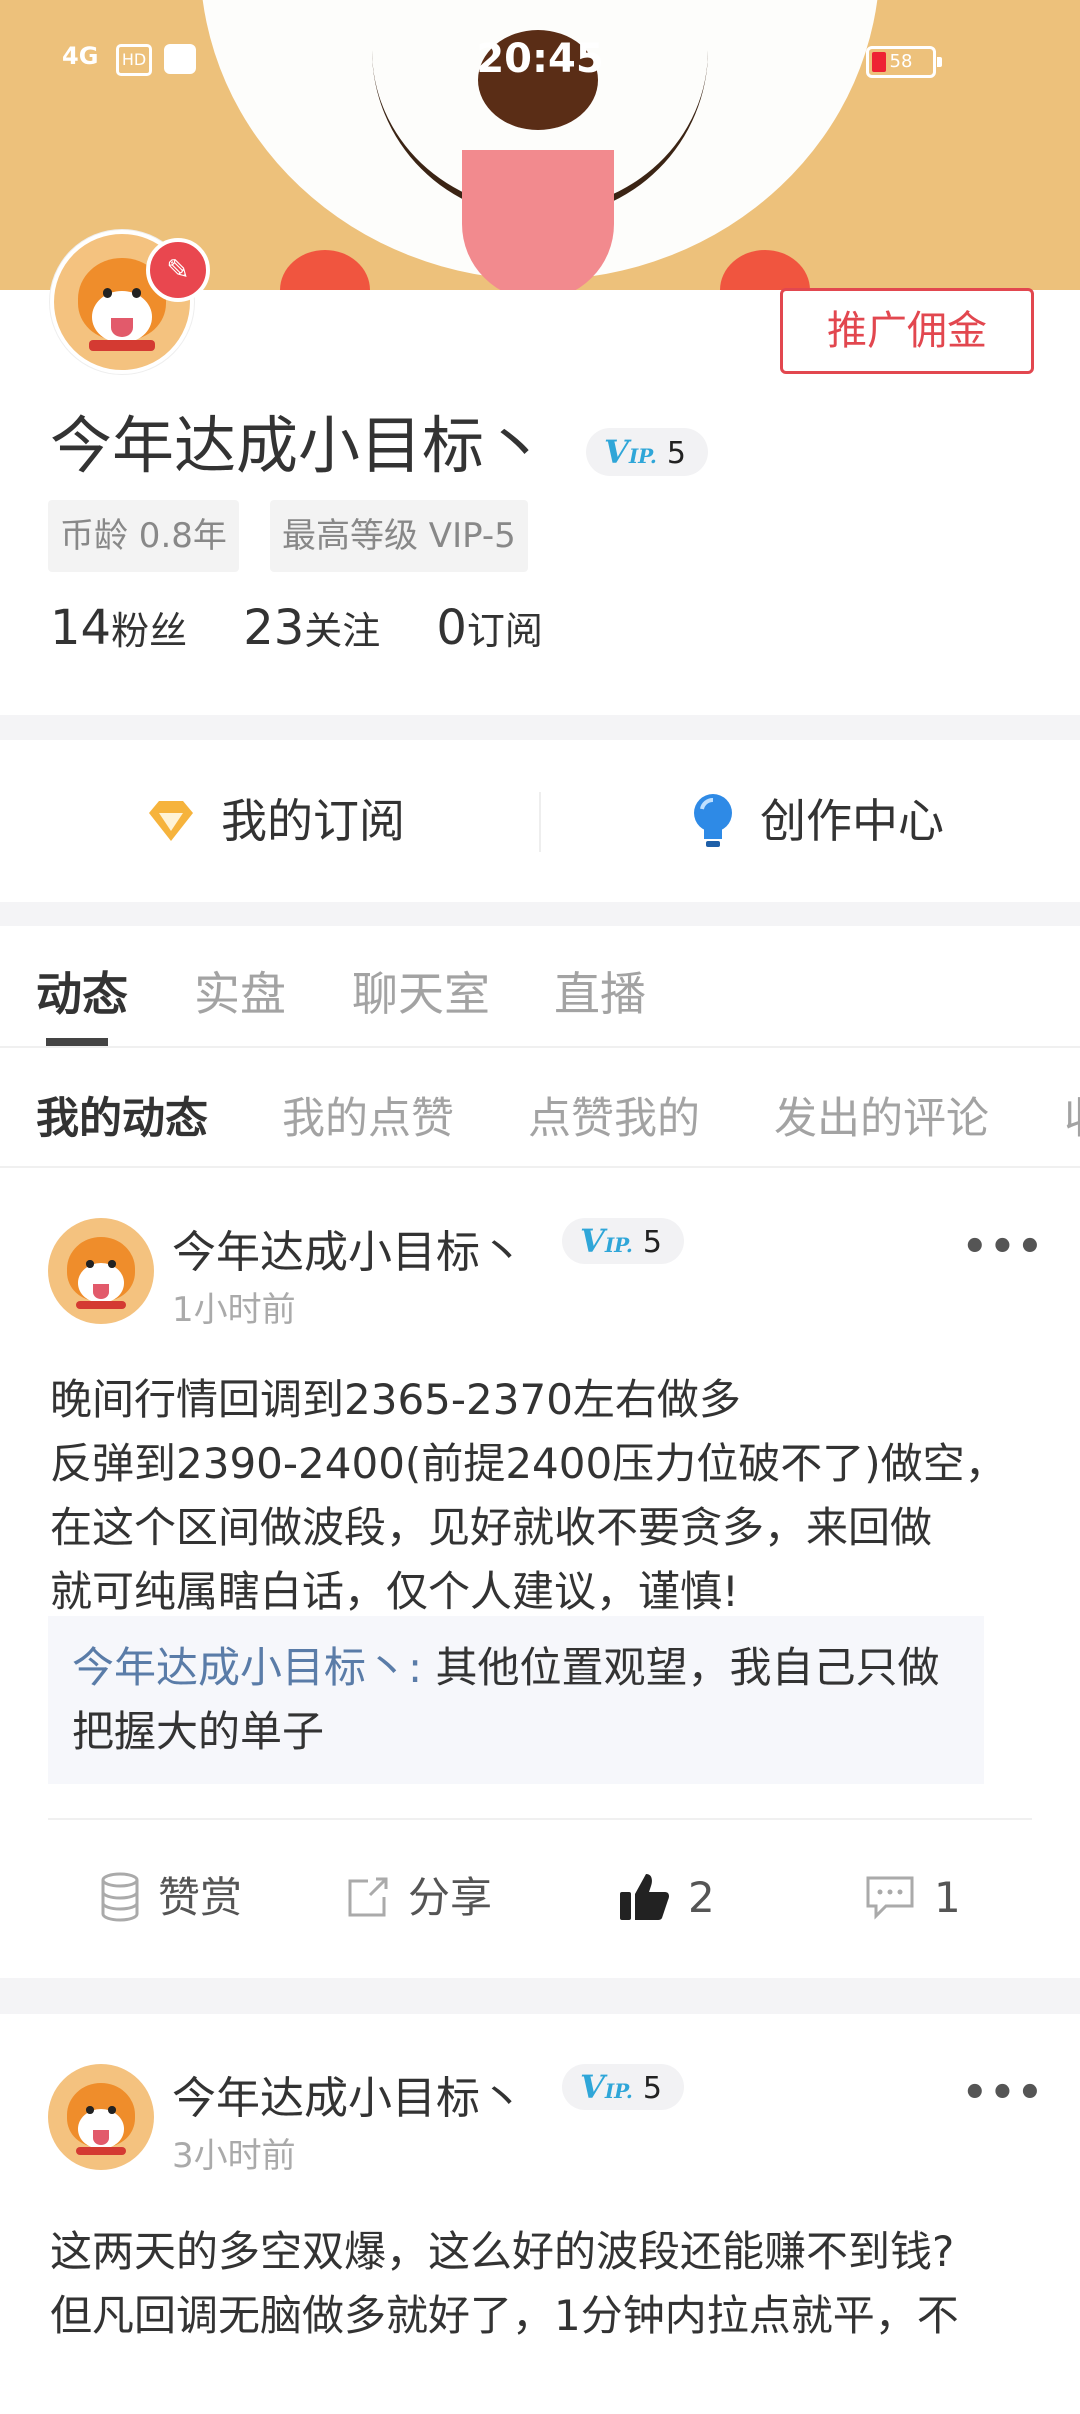 The height and width of the screenshot is (2414, 1080). Describe the element at coordinates (614, 1115) in the screenshot. I see `subtab-liked-me: 点赞我的` at that location.